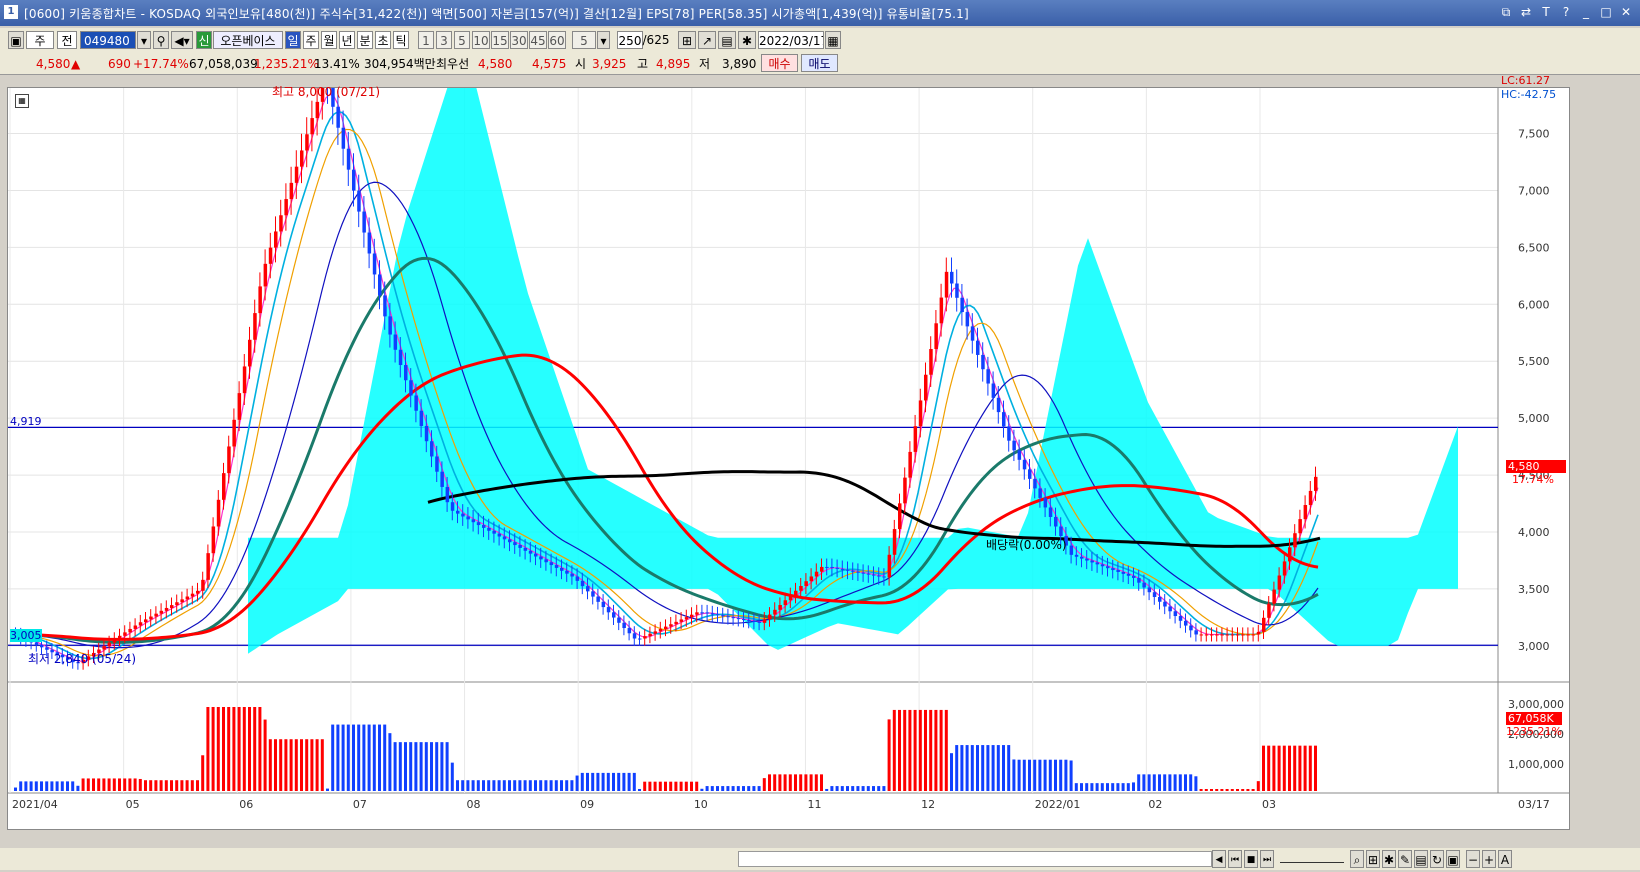 The width and height of the screenshot is (1640, 872). What do you see at coordinates (133, 804) in the screenshot?
I see `x-tick-label: 05` at bounding box center [133, 804].